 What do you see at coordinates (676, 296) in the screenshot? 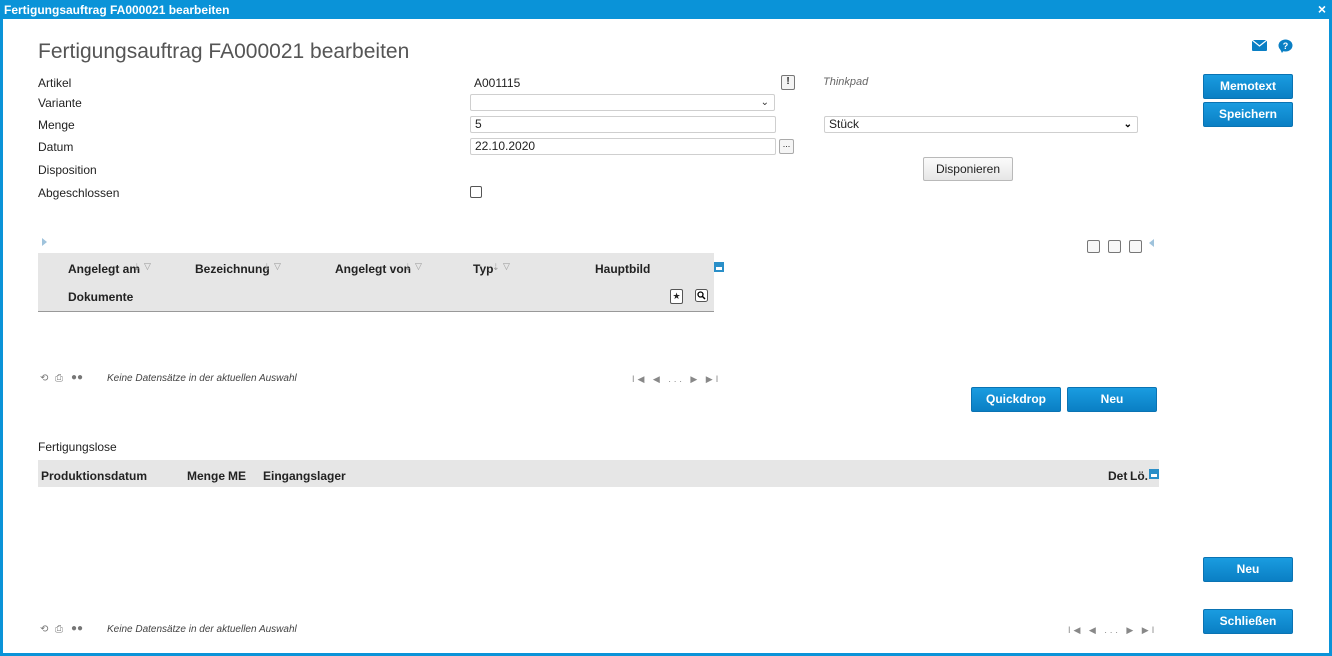
I see `star-icon: ★` at bounding box center [676, 296].